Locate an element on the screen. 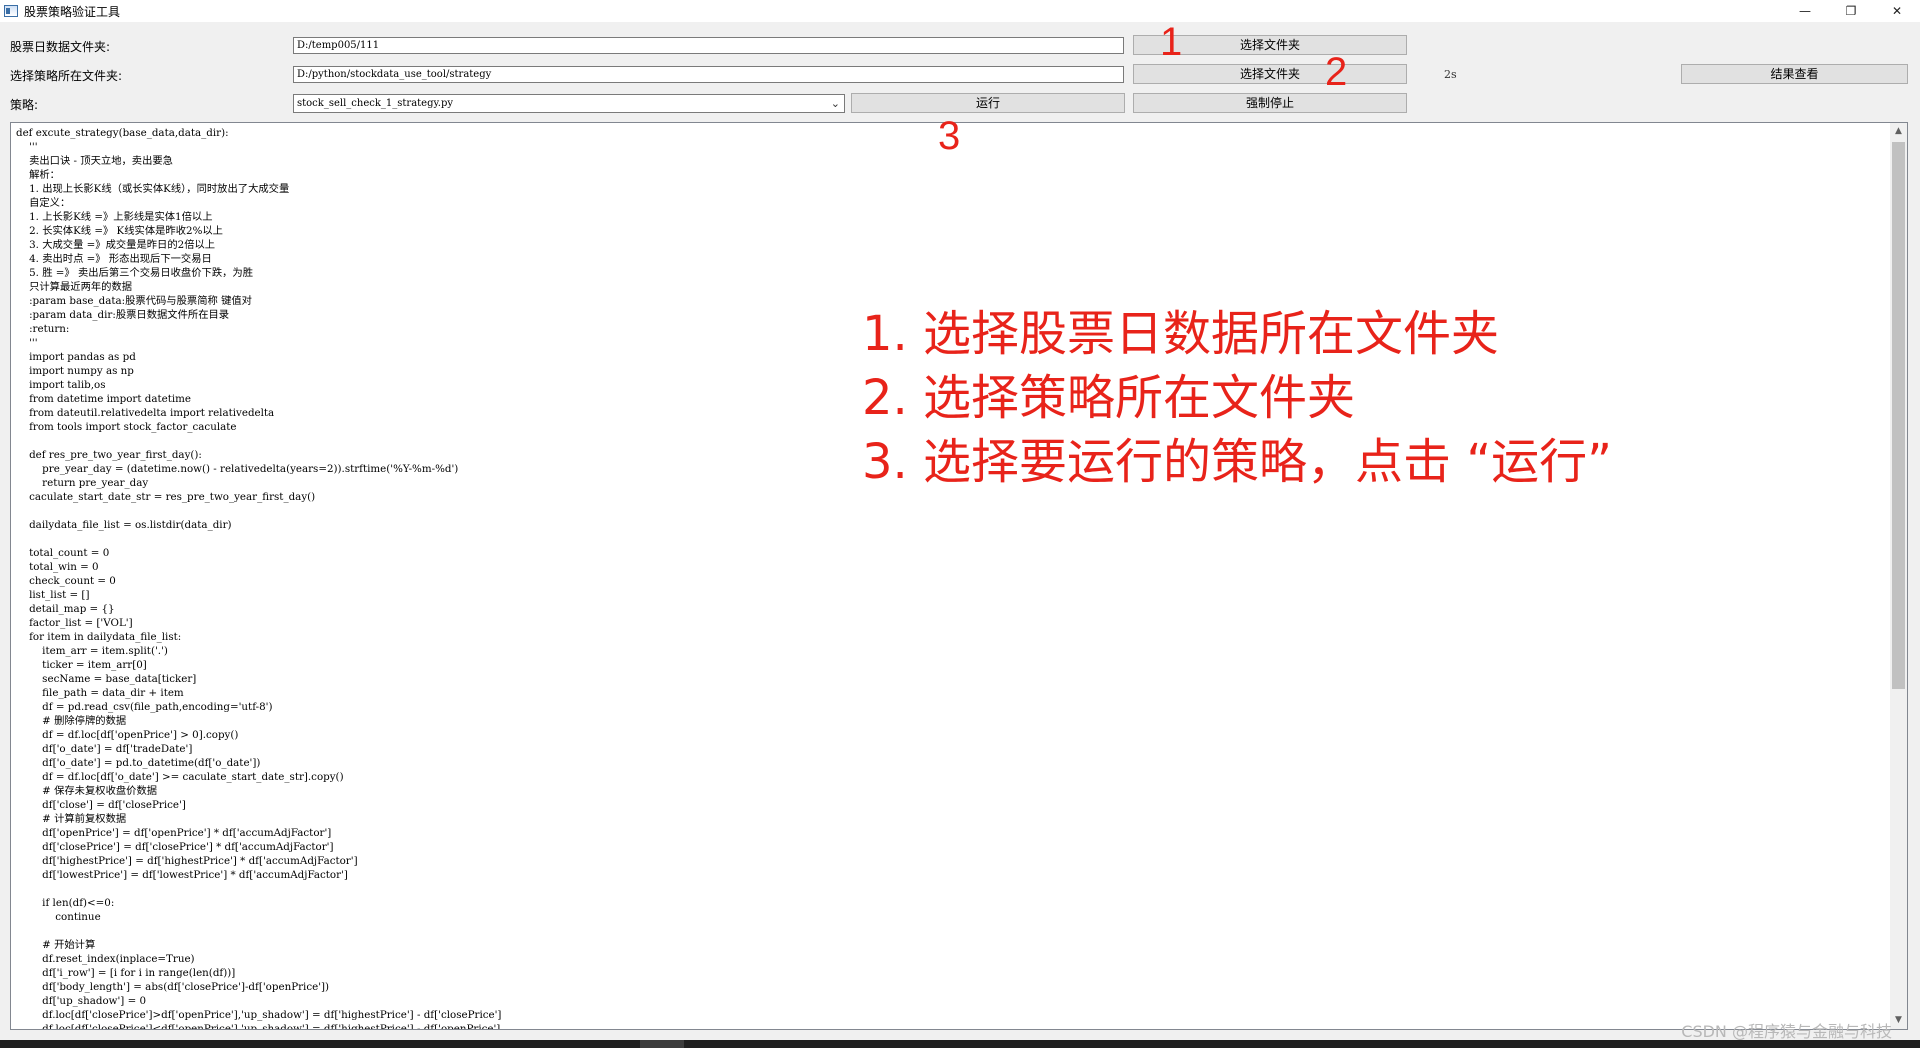 This screenshot has width=1920, height=1048. annotation-step-1: 1. 选择股票日数据所在文件夹 is located at coordinates (1181, 334).